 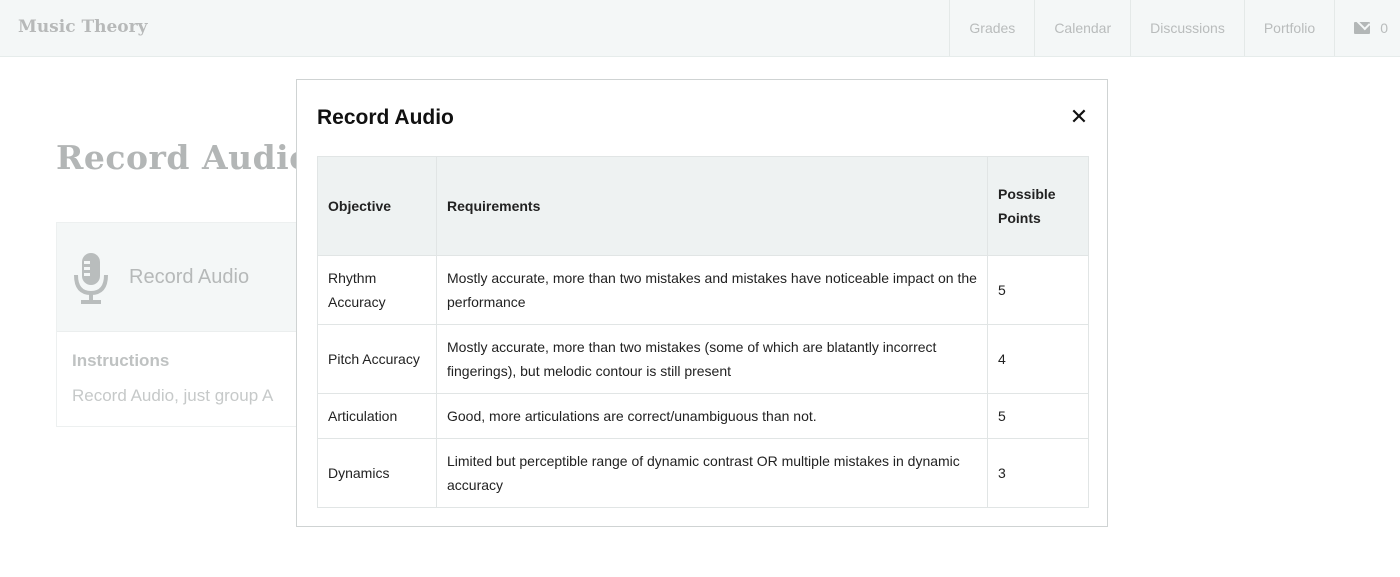 I want to click on nav-link-discussions: Discussions, so click(x=1187, y=28).